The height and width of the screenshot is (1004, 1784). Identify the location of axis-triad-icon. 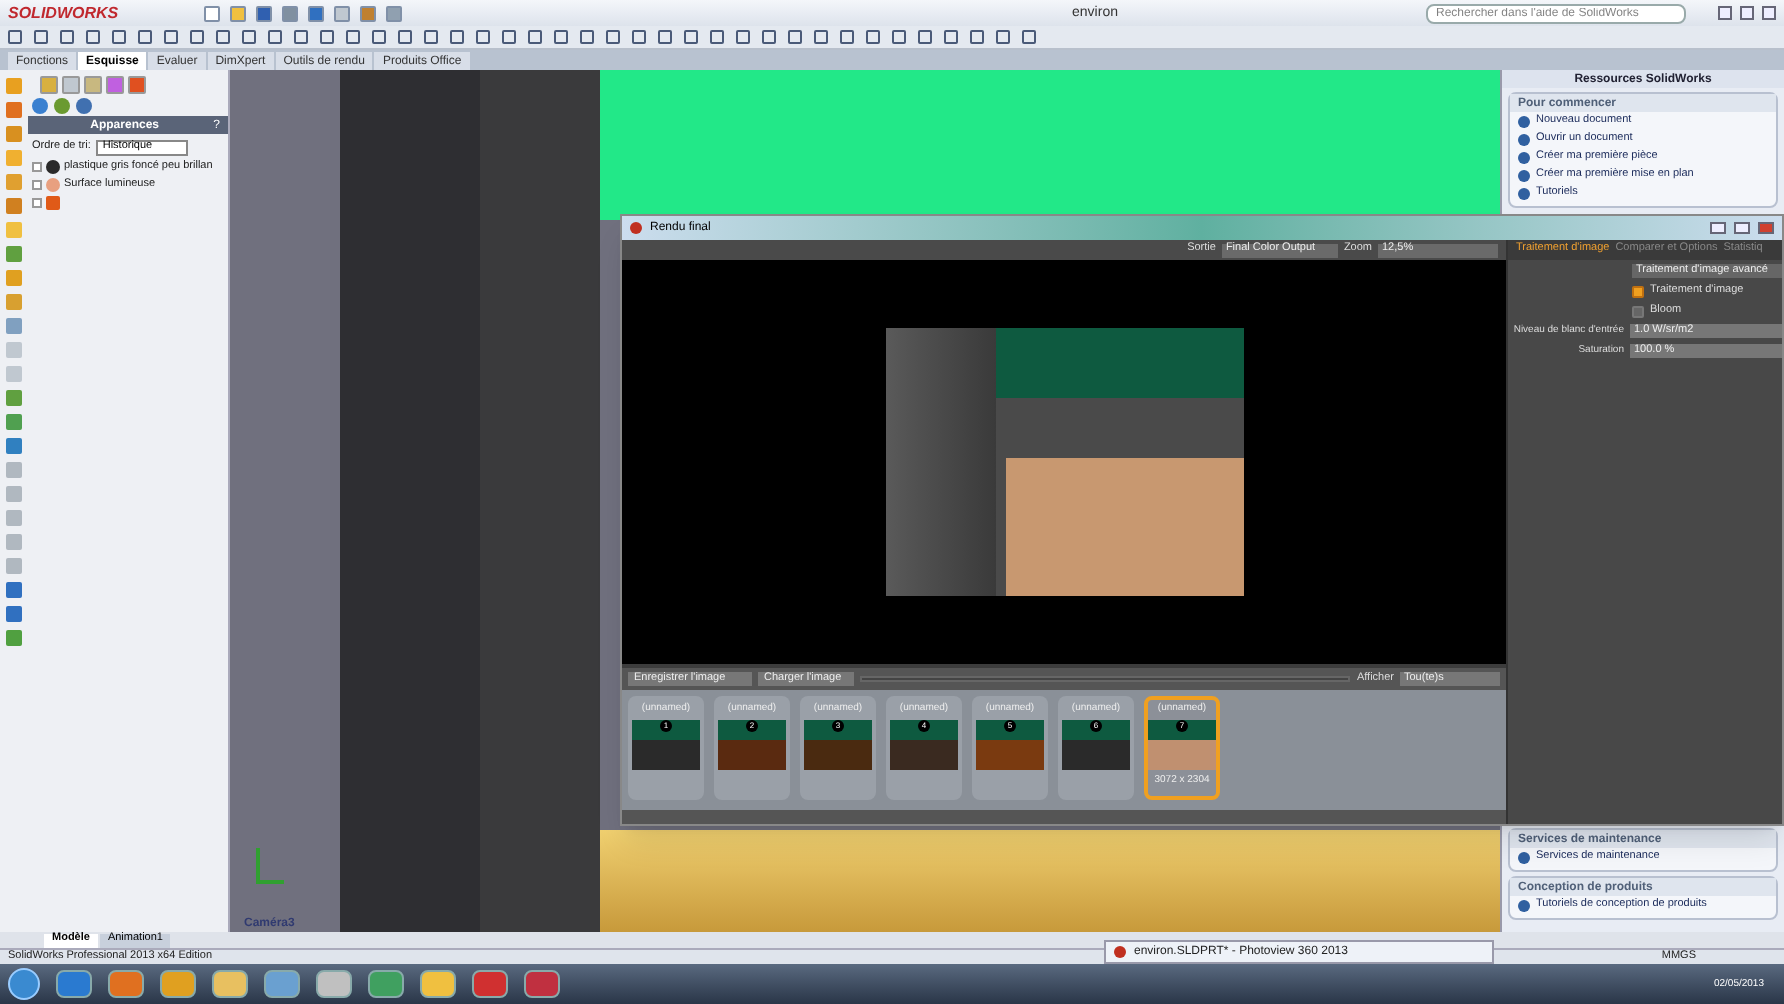
(270, 866).